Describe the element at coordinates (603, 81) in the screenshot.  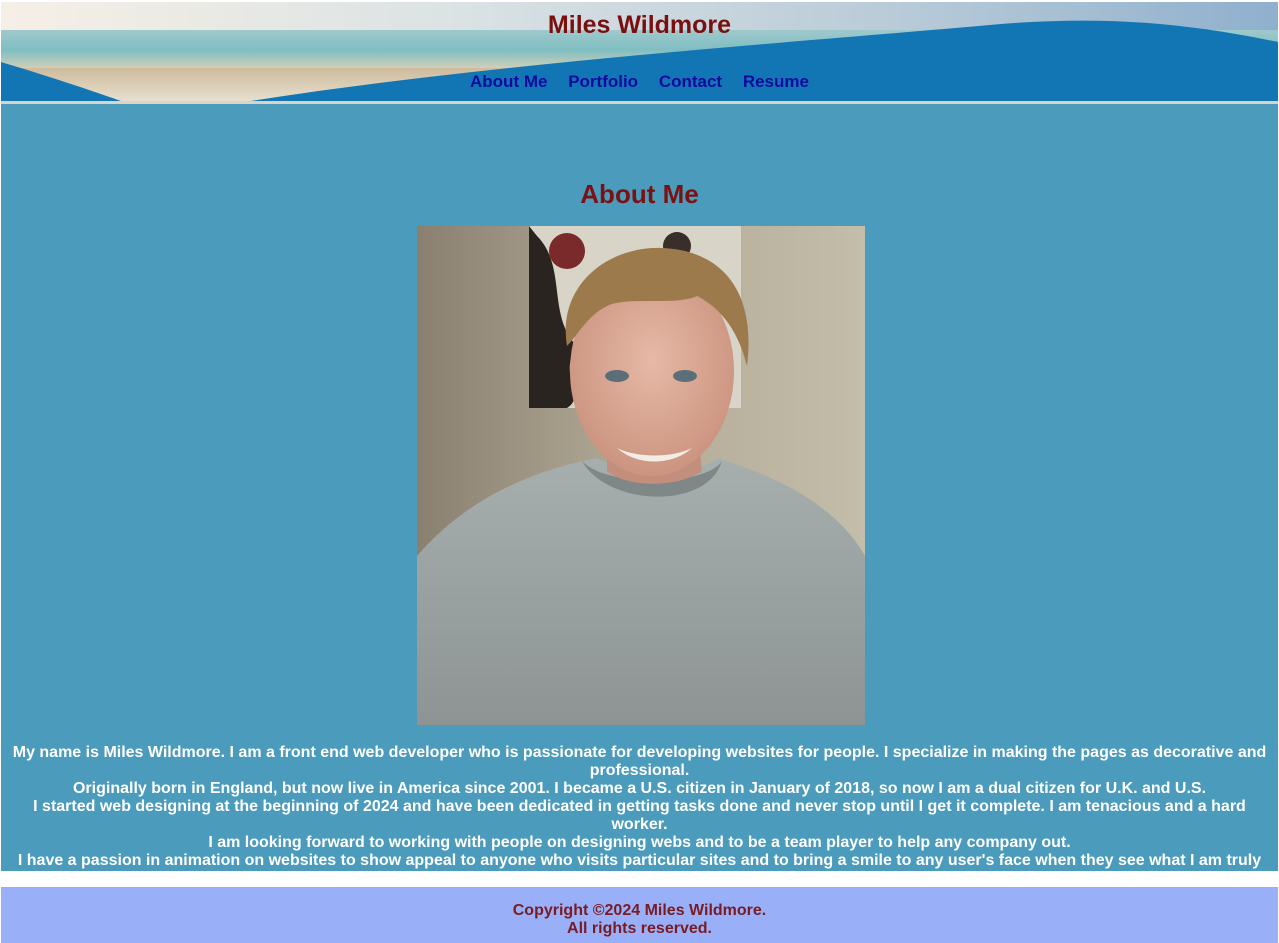
I see `nav-link-portfolio: Portfolio` at that location.